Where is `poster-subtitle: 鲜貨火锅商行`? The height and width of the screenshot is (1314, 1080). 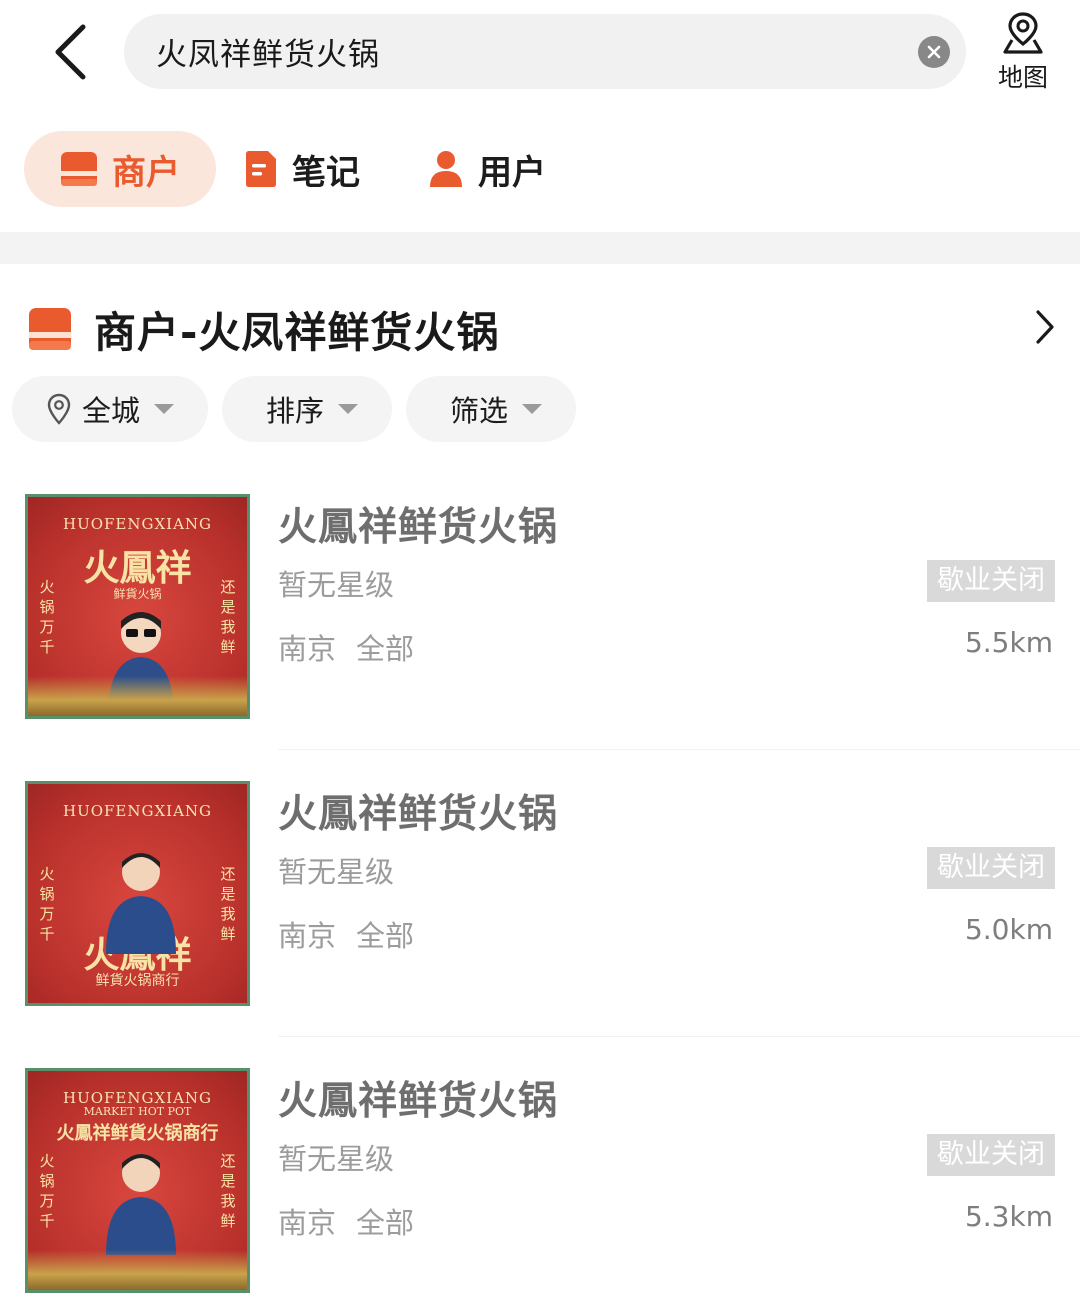 poster-subtitle: 鲜貨火锅商行 is located at coordinates (137, 981).